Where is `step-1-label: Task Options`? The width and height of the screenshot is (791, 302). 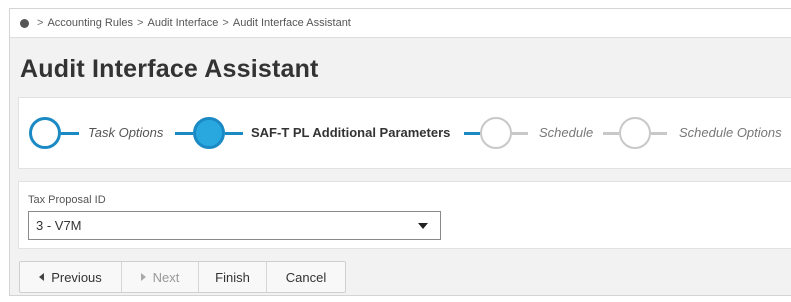
step-1-label: Task Options is located at coordinates (125, 132).